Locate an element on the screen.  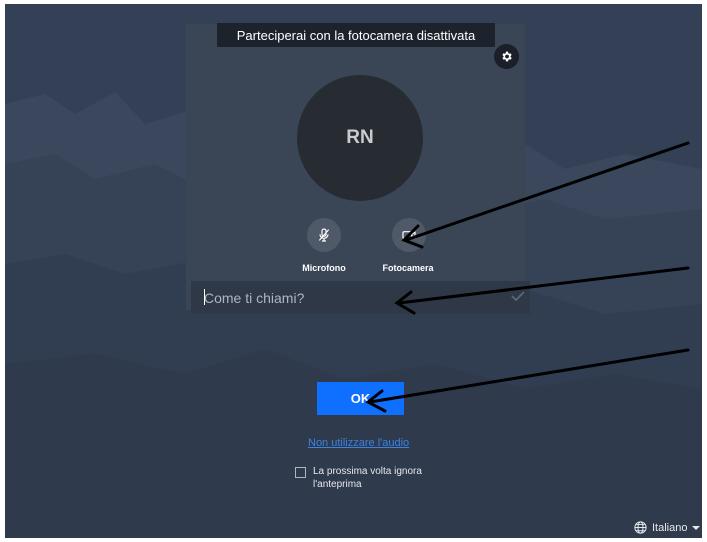
language-label: Italiano is located at coordinates (670, 527).